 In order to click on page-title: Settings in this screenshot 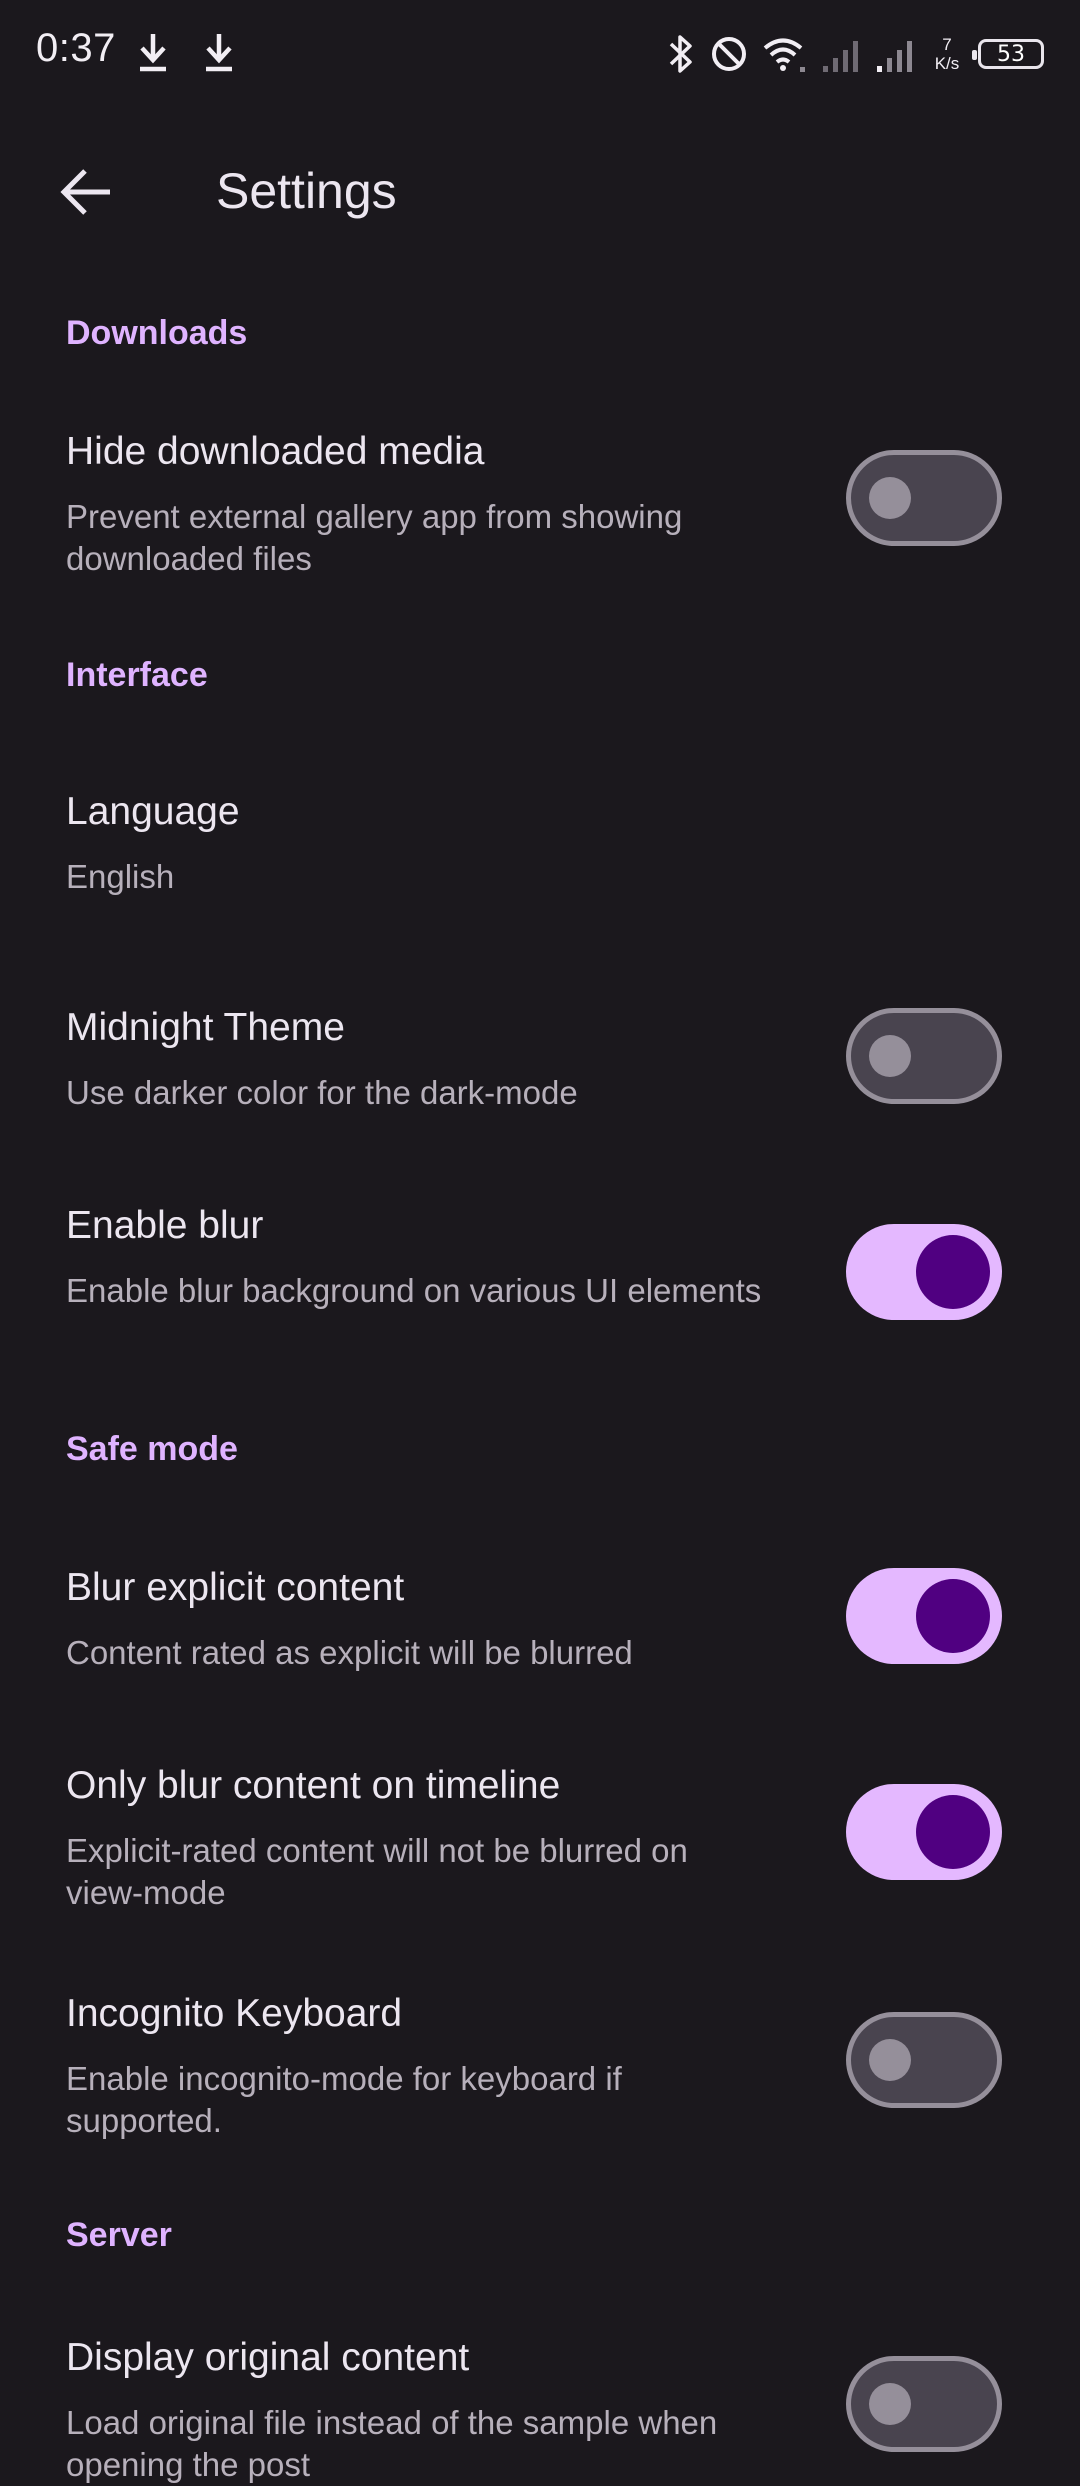, I will do `click(306, 191)`.